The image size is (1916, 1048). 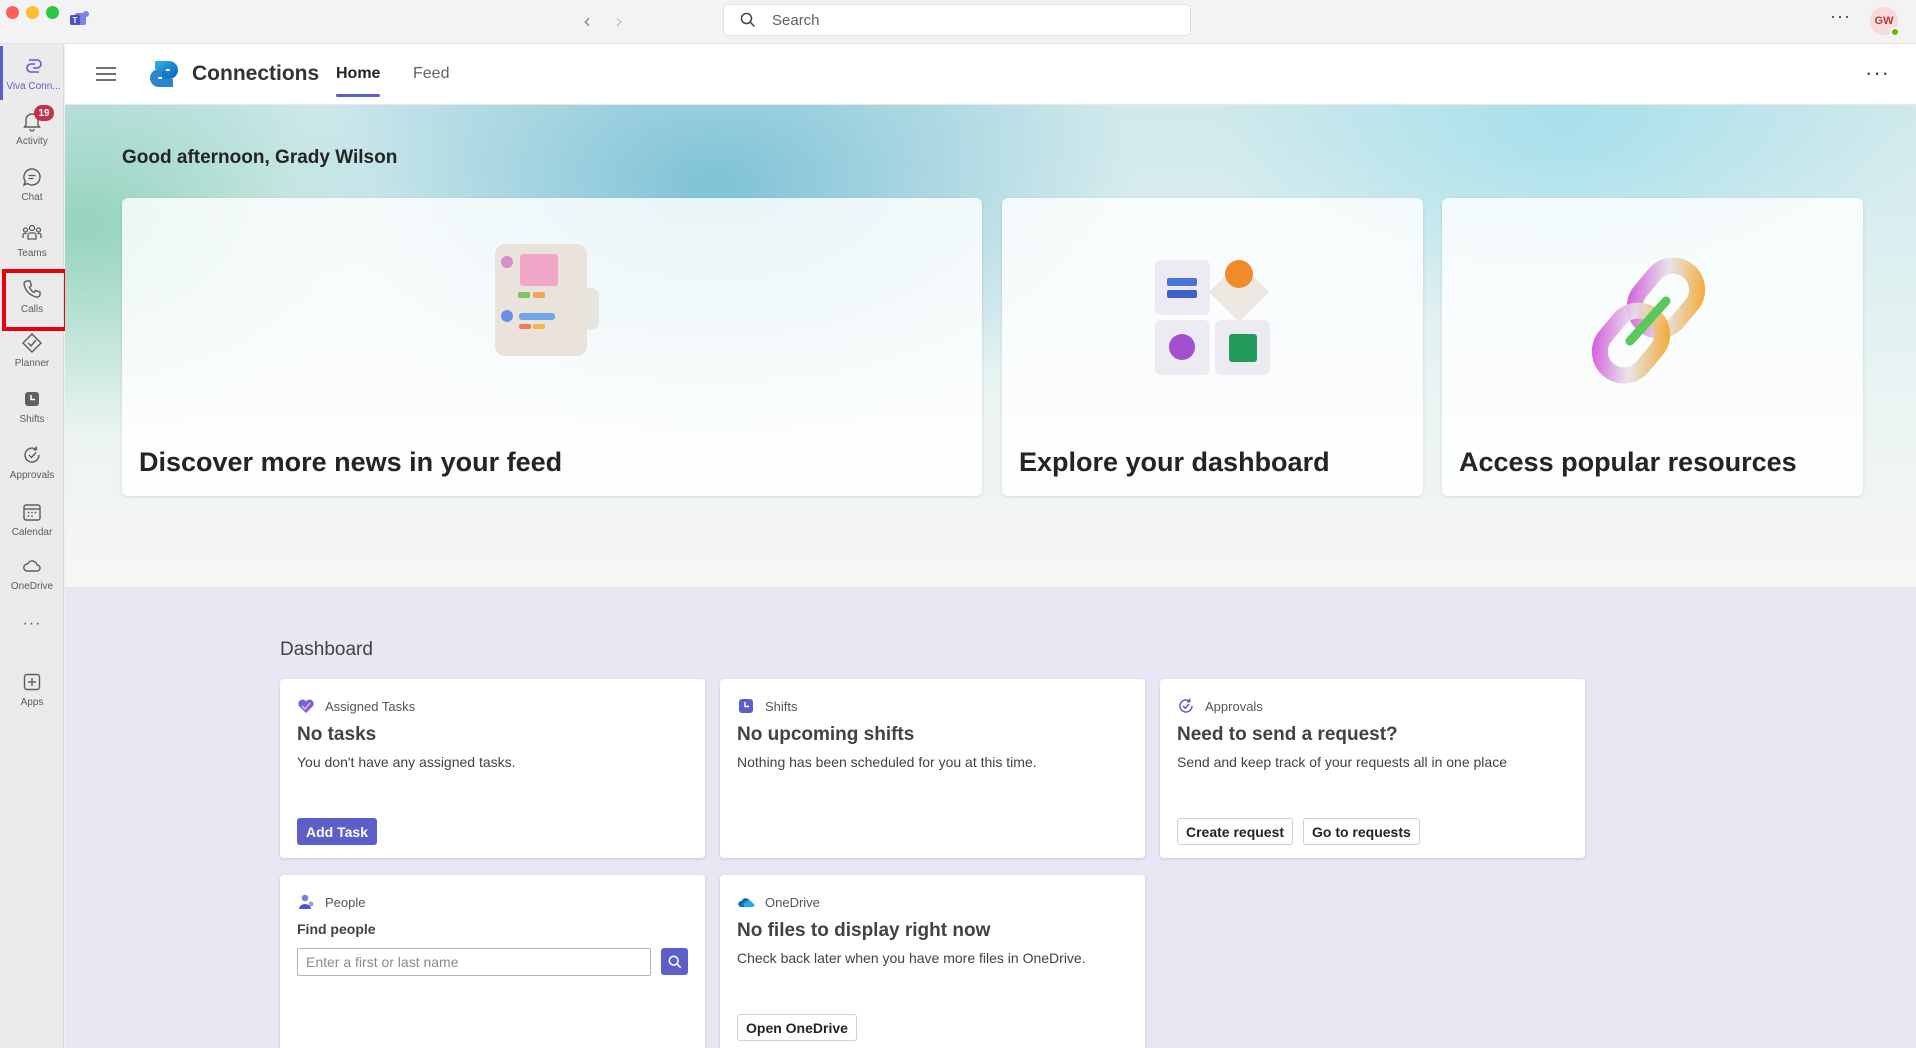 I want to click on rail-label: Apps, so click(x=32, y=702).